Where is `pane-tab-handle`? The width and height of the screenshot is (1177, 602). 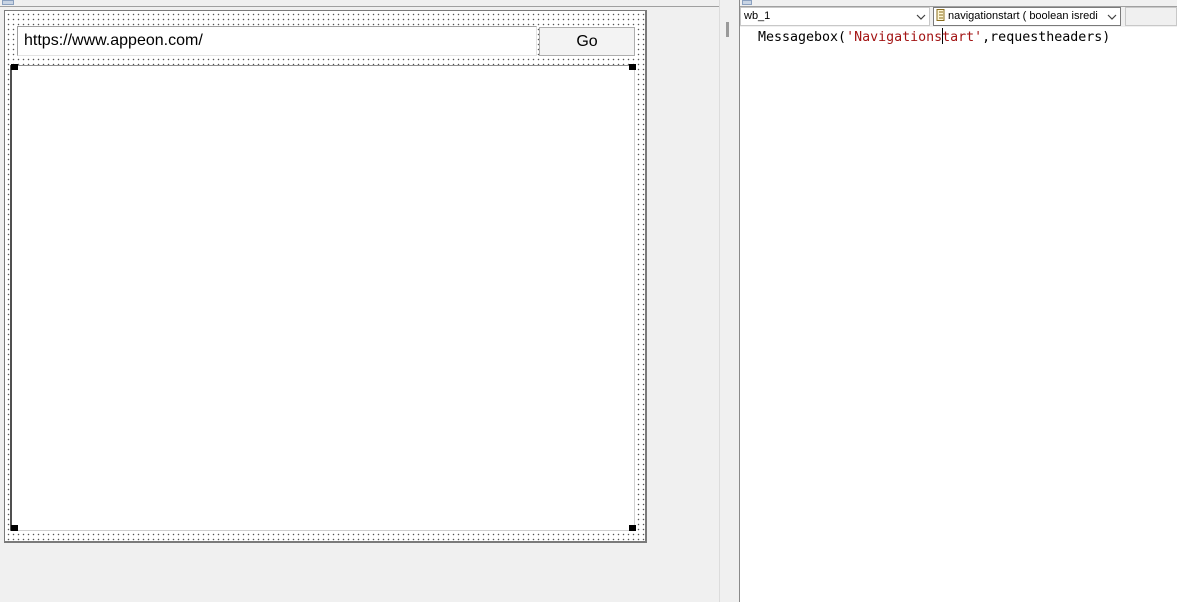
pane-tab-handle is located at coordinates (8, 2).